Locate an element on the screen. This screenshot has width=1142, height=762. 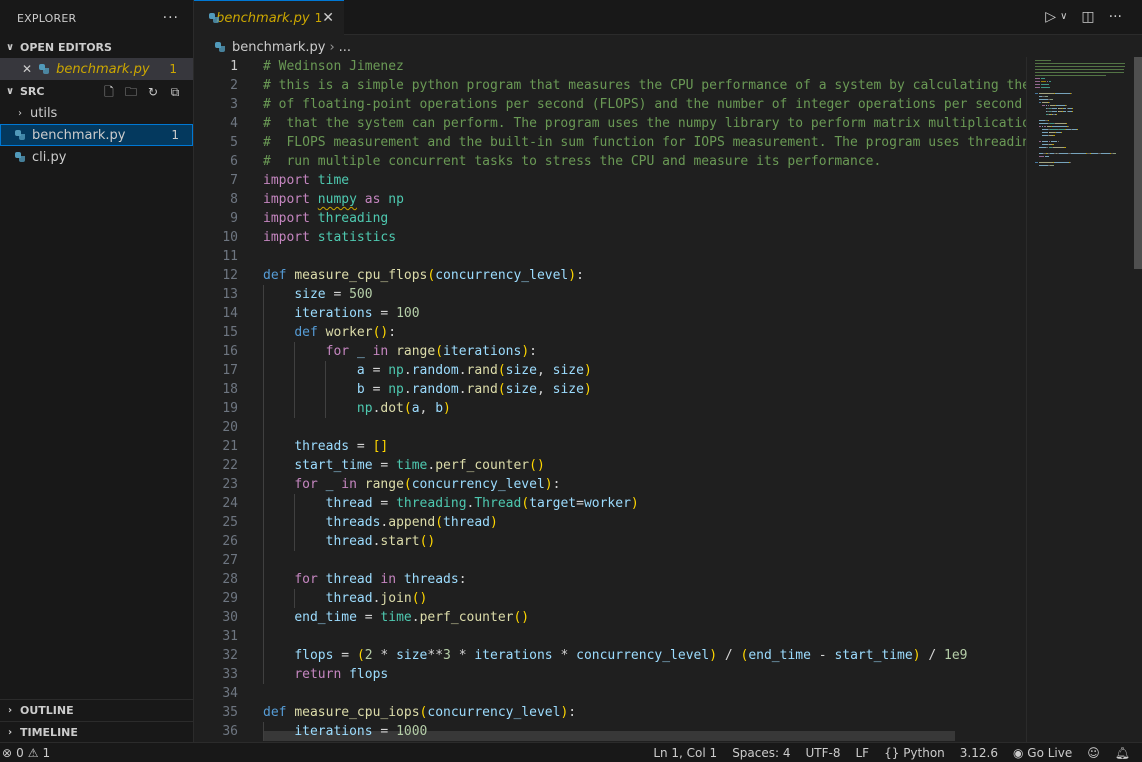
line-number: 24 is located at coordinates (230, 503).